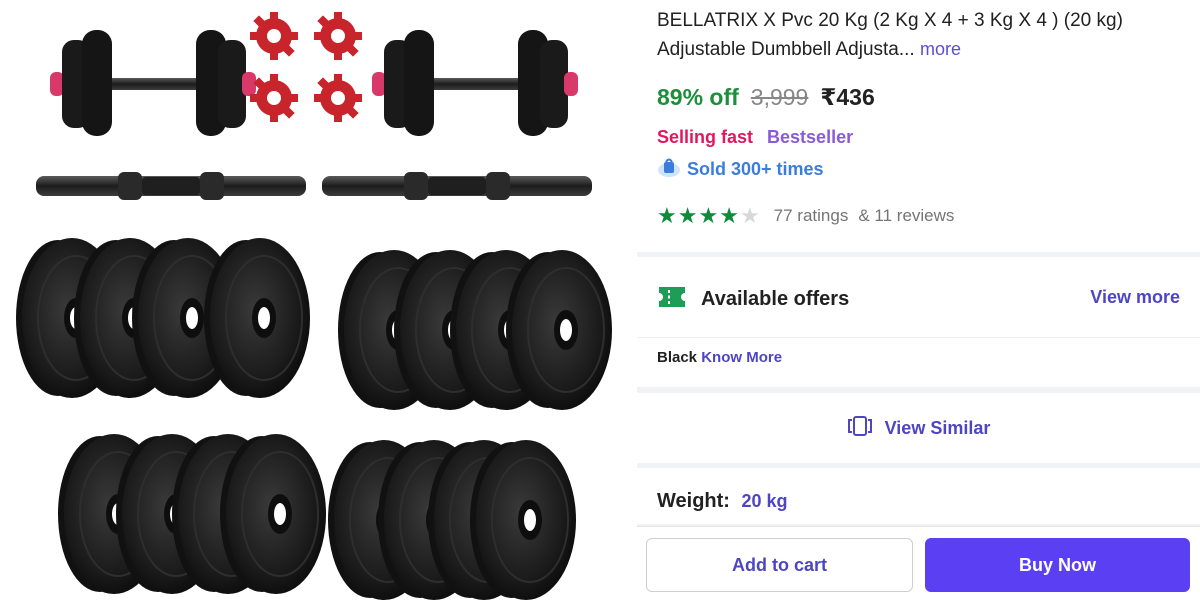  What do you see at coordinates (847, 97) in the screenshot?
I see `selling-price: ₹436` at bounding box center [847, 97].